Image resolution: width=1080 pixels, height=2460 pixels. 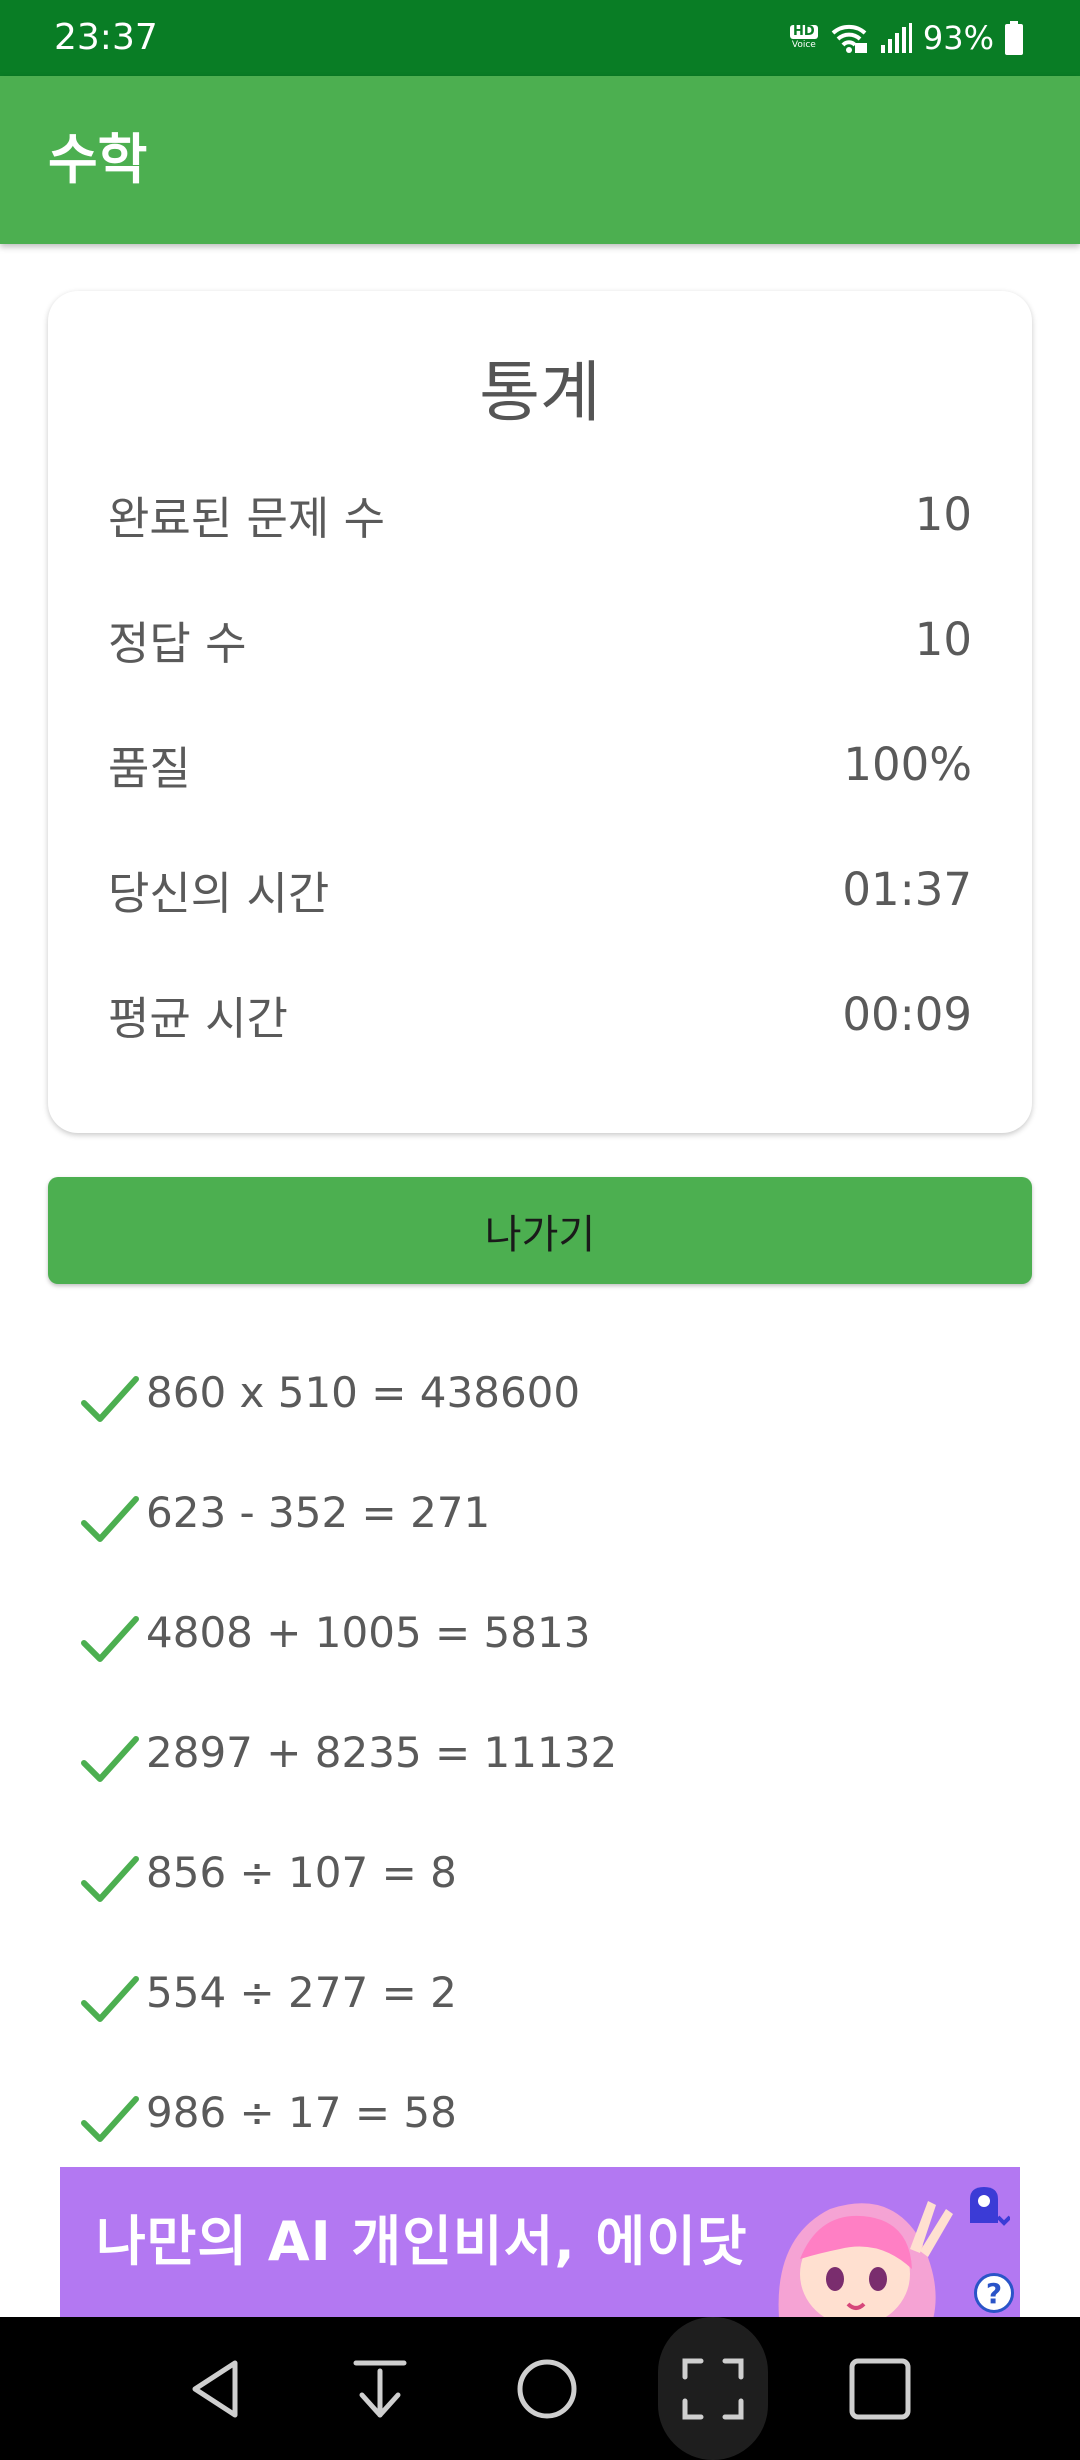 What do you see at coordinates (368, 1632) in the screenshot?
I see `result-text: 4808 + 1005 = 5813` at bounding box center [368, 1632].